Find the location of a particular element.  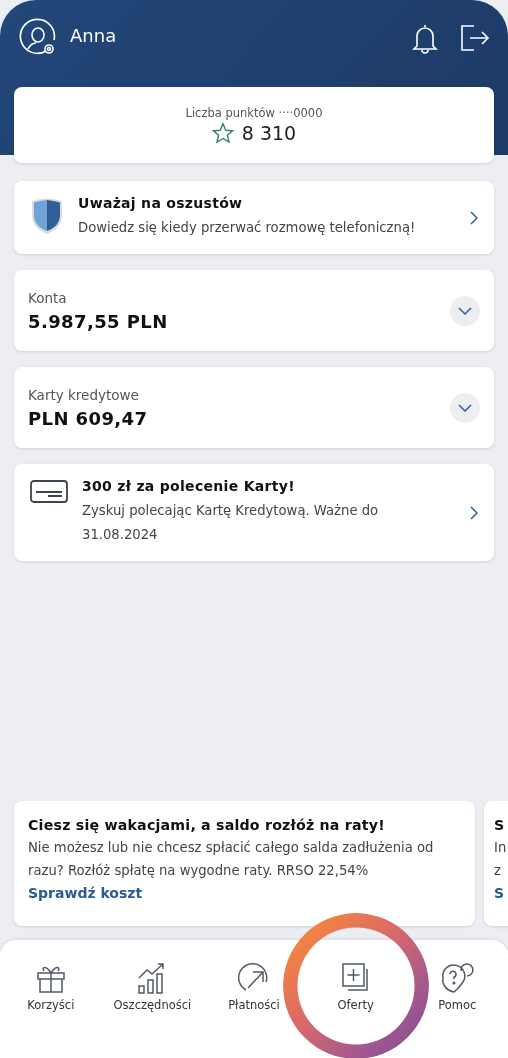

offer-link: Sprawdź koszt is located at coordinates (244, 893).